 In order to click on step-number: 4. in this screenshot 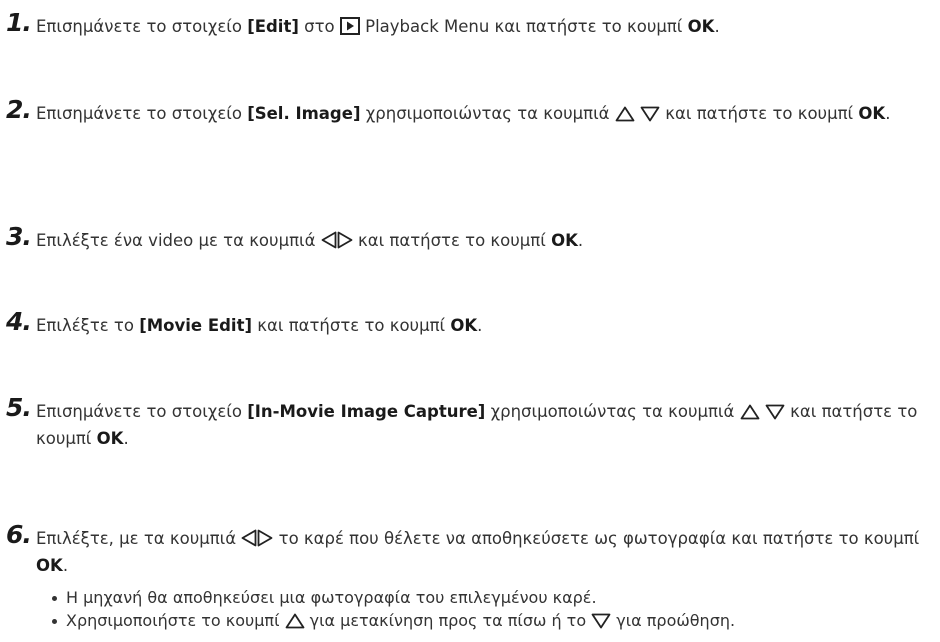, I will do `click(19, 321)`.